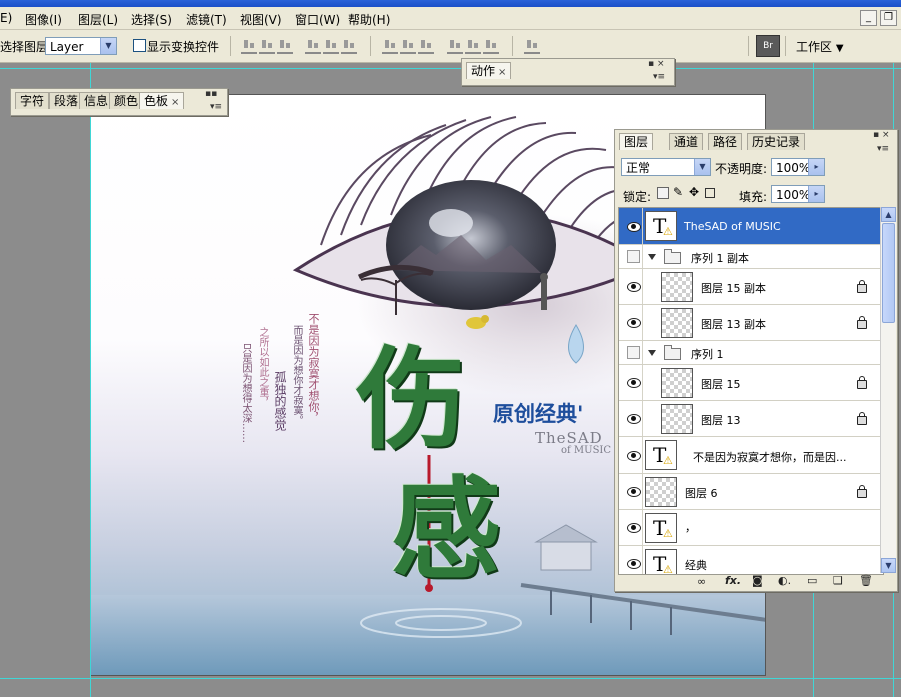 The height and width of the screenshot is (697, 901). What do you see at coordinates (751, 492) in the screenshot?
I see `layer-row: 图层 6` at bounding box center [751, 492].